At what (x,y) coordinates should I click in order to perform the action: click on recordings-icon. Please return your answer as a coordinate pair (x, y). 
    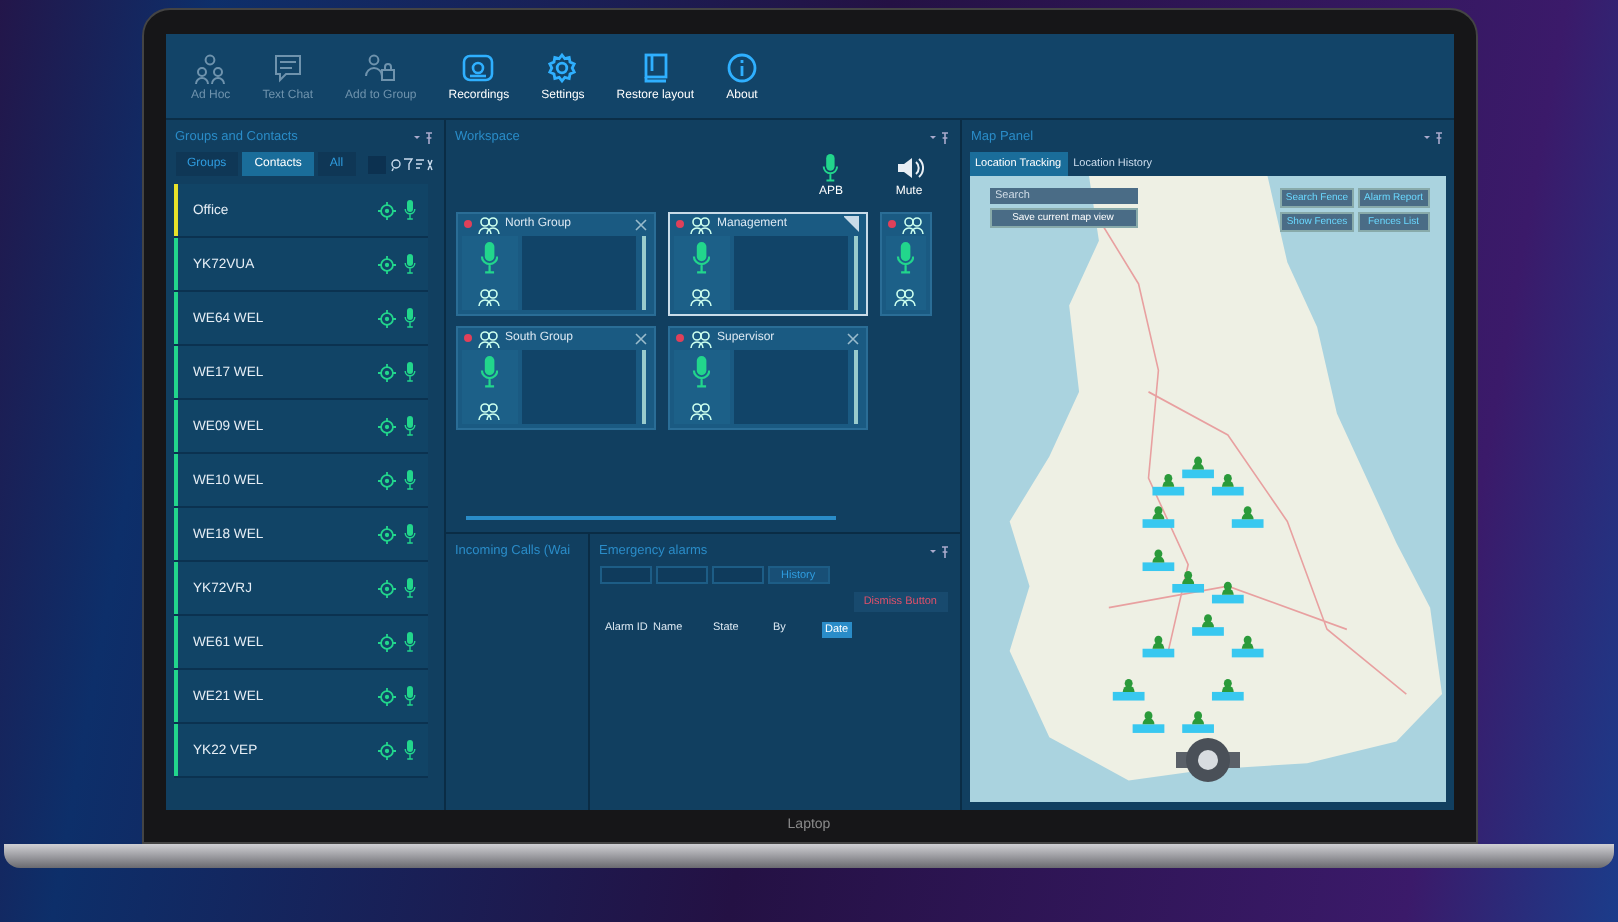
    Looking at the image, I should click on (478, 67).